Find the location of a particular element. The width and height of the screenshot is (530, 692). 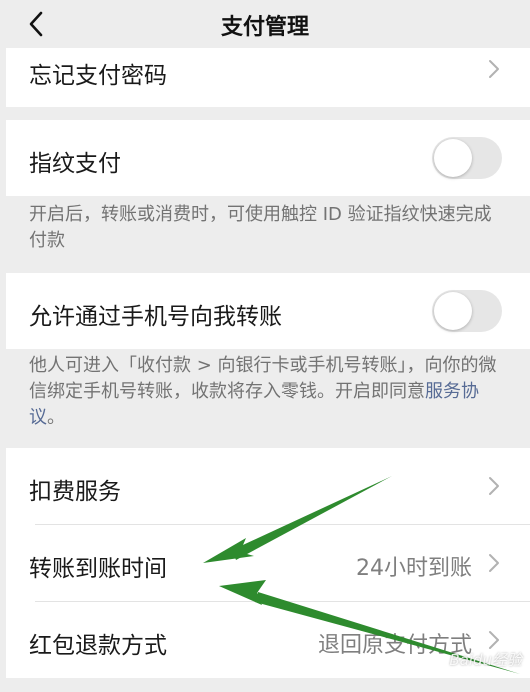

phone-transfer-description-end: 。 is located at coordinates (56, 417).